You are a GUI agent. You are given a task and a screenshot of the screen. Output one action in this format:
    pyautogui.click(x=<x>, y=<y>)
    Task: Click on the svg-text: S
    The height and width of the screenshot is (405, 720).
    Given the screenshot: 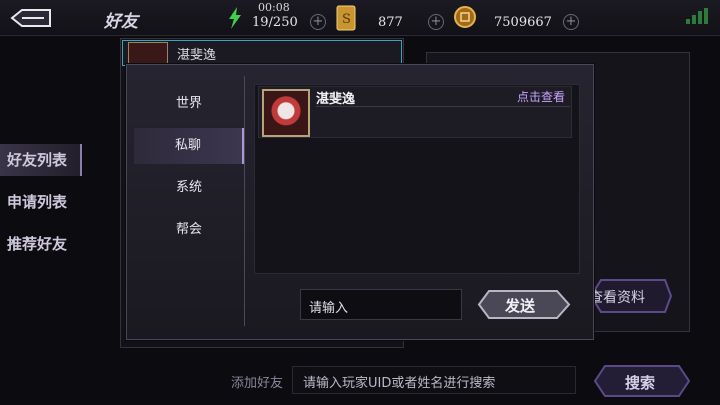 What is the action you would take?
    pyautogui.click(x=346, y=19)
    